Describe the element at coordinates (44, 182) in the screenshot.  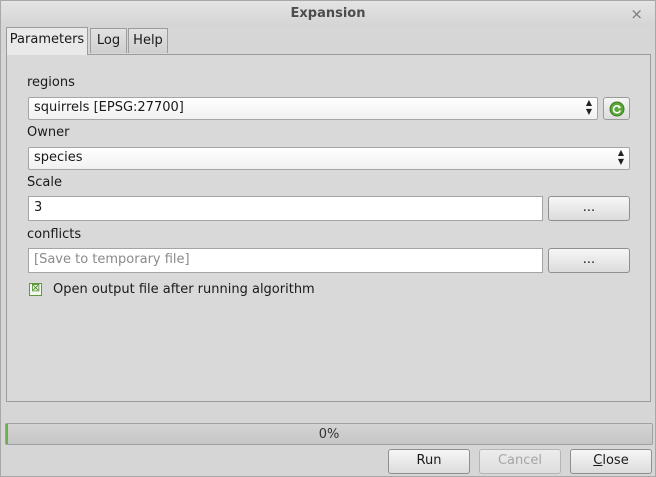
I see `scale-label: Scale` at that location.